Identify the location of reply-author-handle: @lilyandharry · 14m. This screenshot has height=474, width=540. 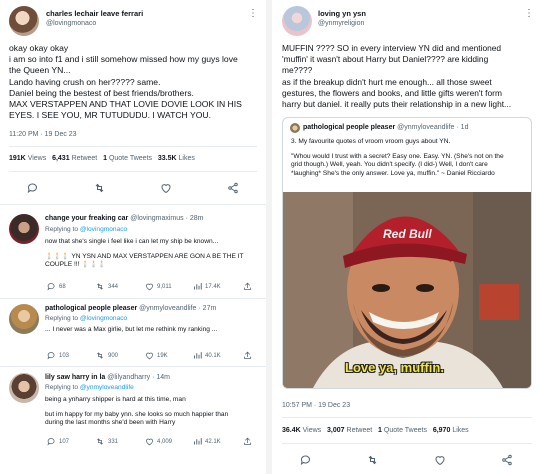
(138, 377).